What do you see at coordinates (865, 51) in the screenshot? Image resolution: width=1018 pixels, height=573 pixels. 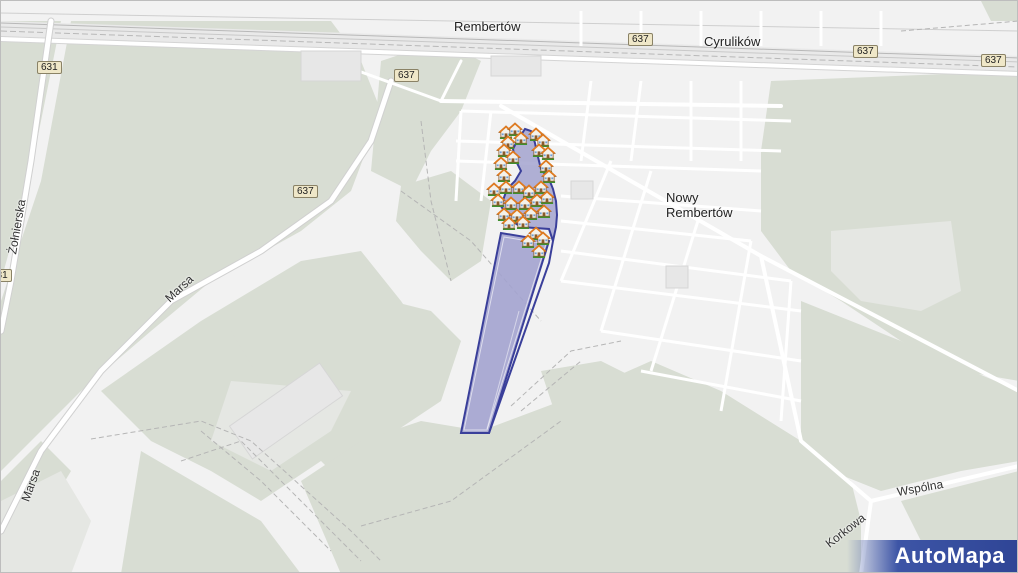 I see `road-shield-637-d: 637` at bounding box center [865, 51].